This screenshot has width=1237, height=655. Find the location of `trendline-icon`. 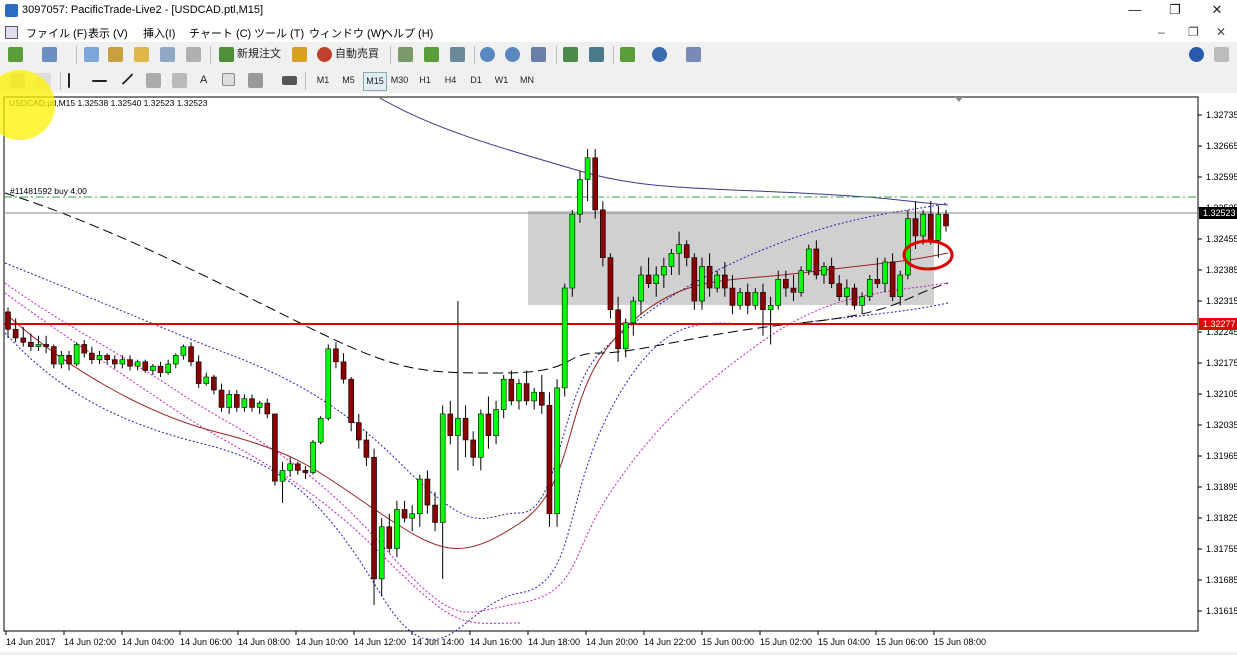

trendline-icon is located at coordinates (125, 77).